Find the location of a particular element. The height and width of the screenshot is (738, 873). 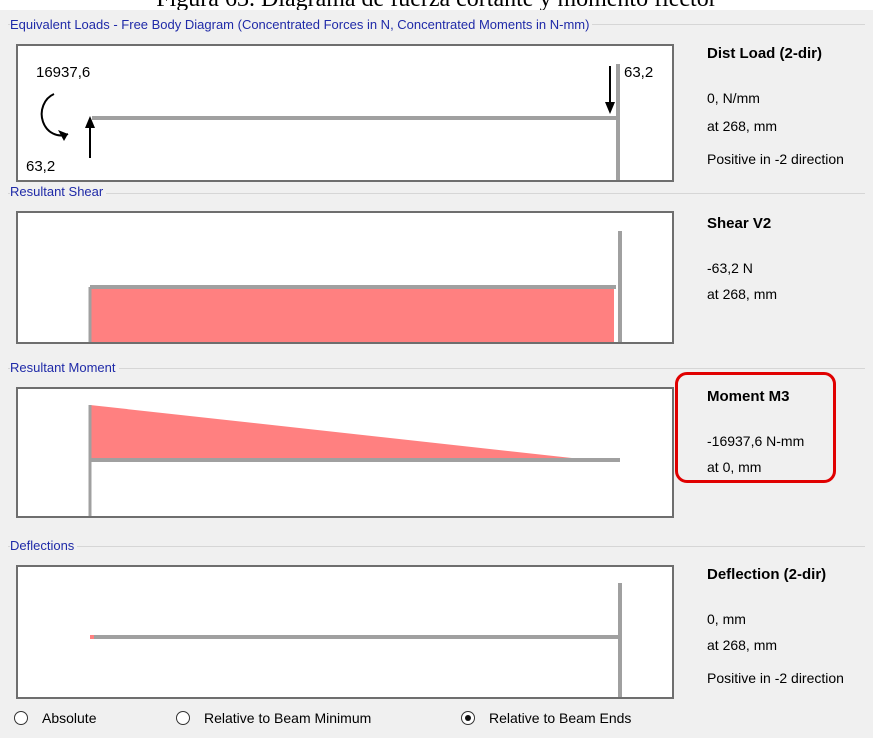

moment-diagram is located at coordinates (354, 460).